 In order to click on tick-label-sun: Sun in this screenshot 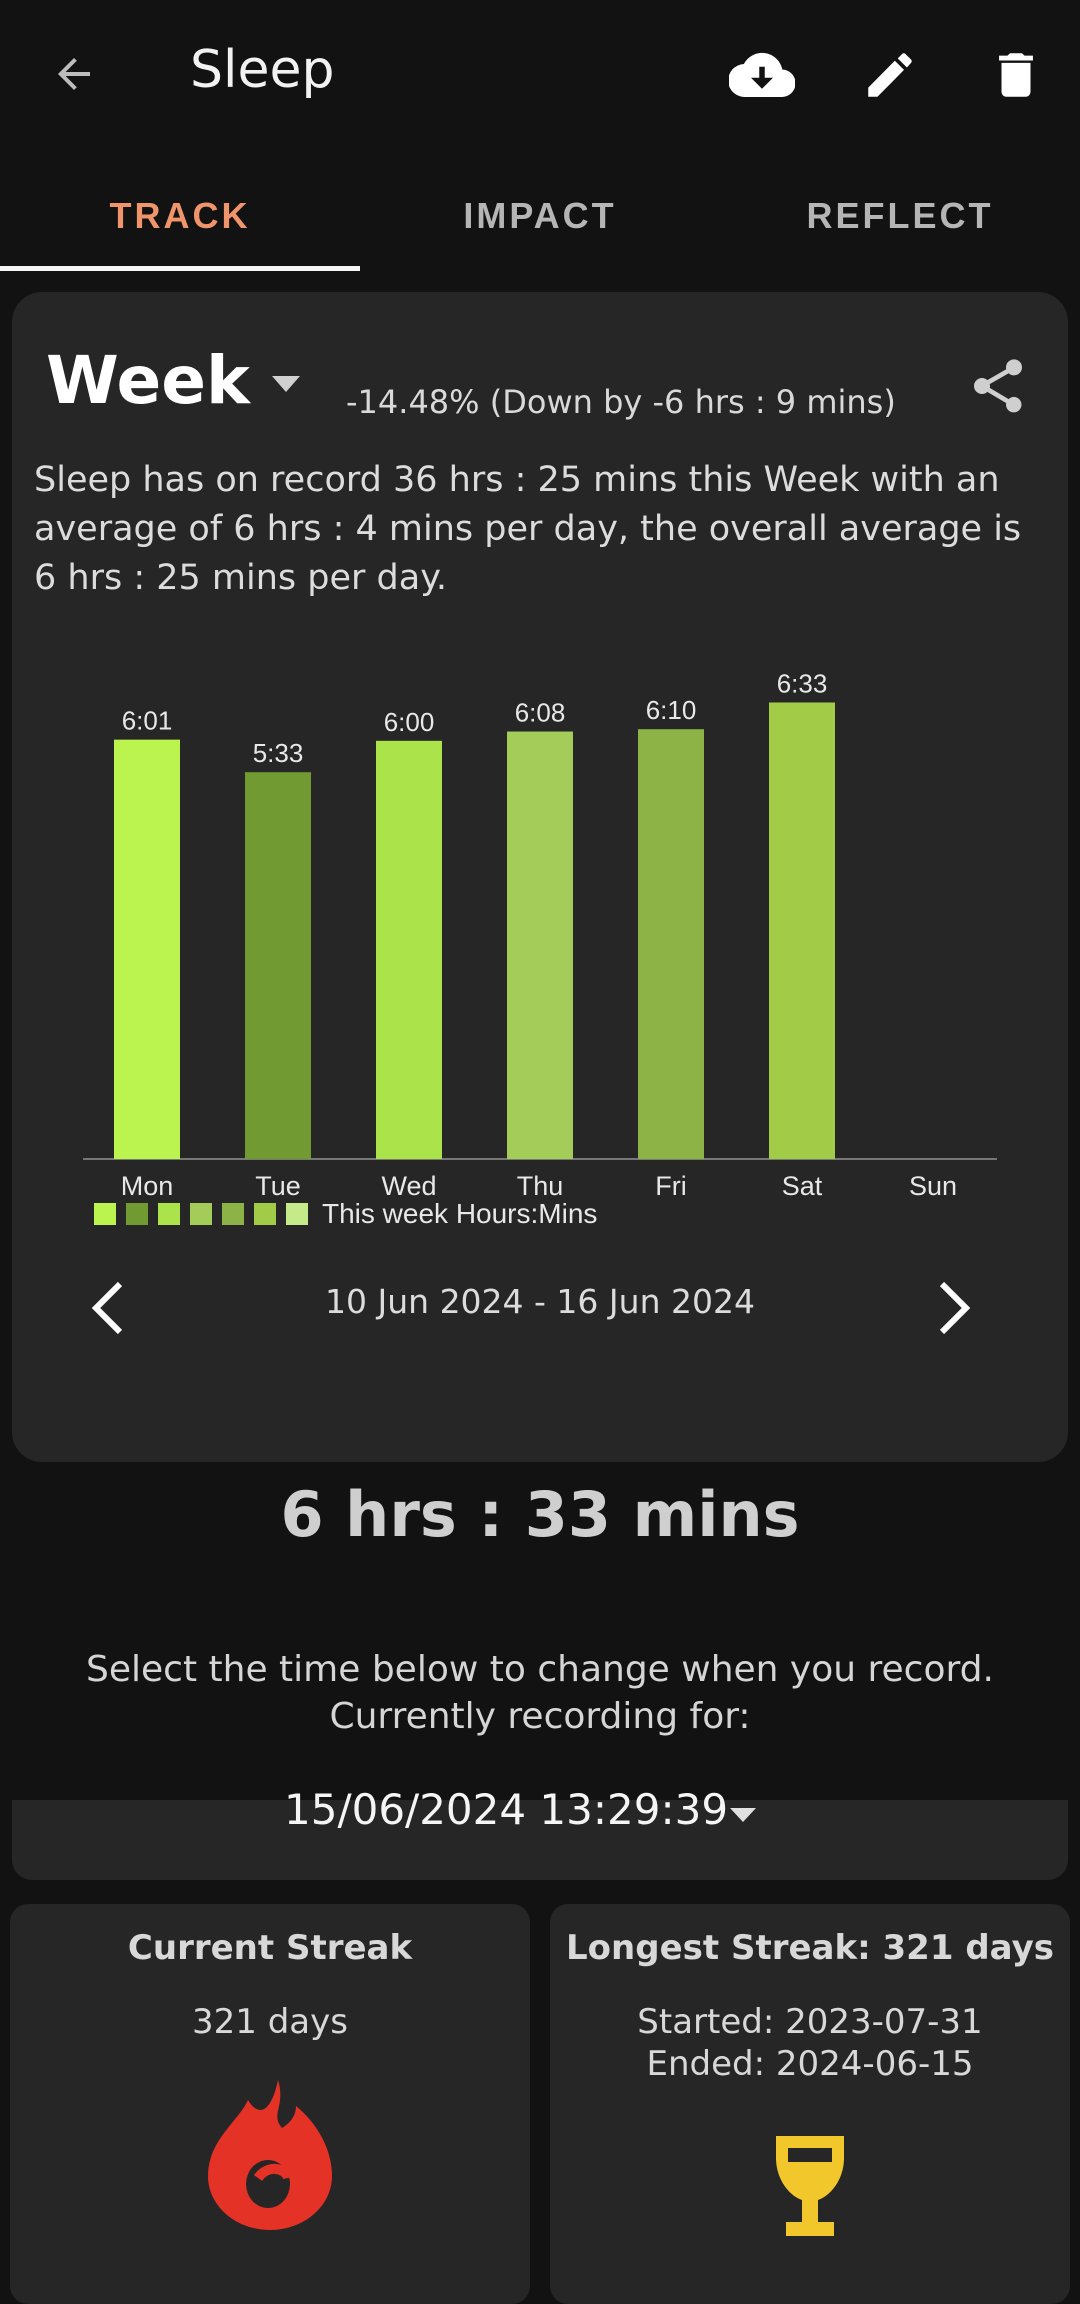, I will do `click(933, 1186)`.